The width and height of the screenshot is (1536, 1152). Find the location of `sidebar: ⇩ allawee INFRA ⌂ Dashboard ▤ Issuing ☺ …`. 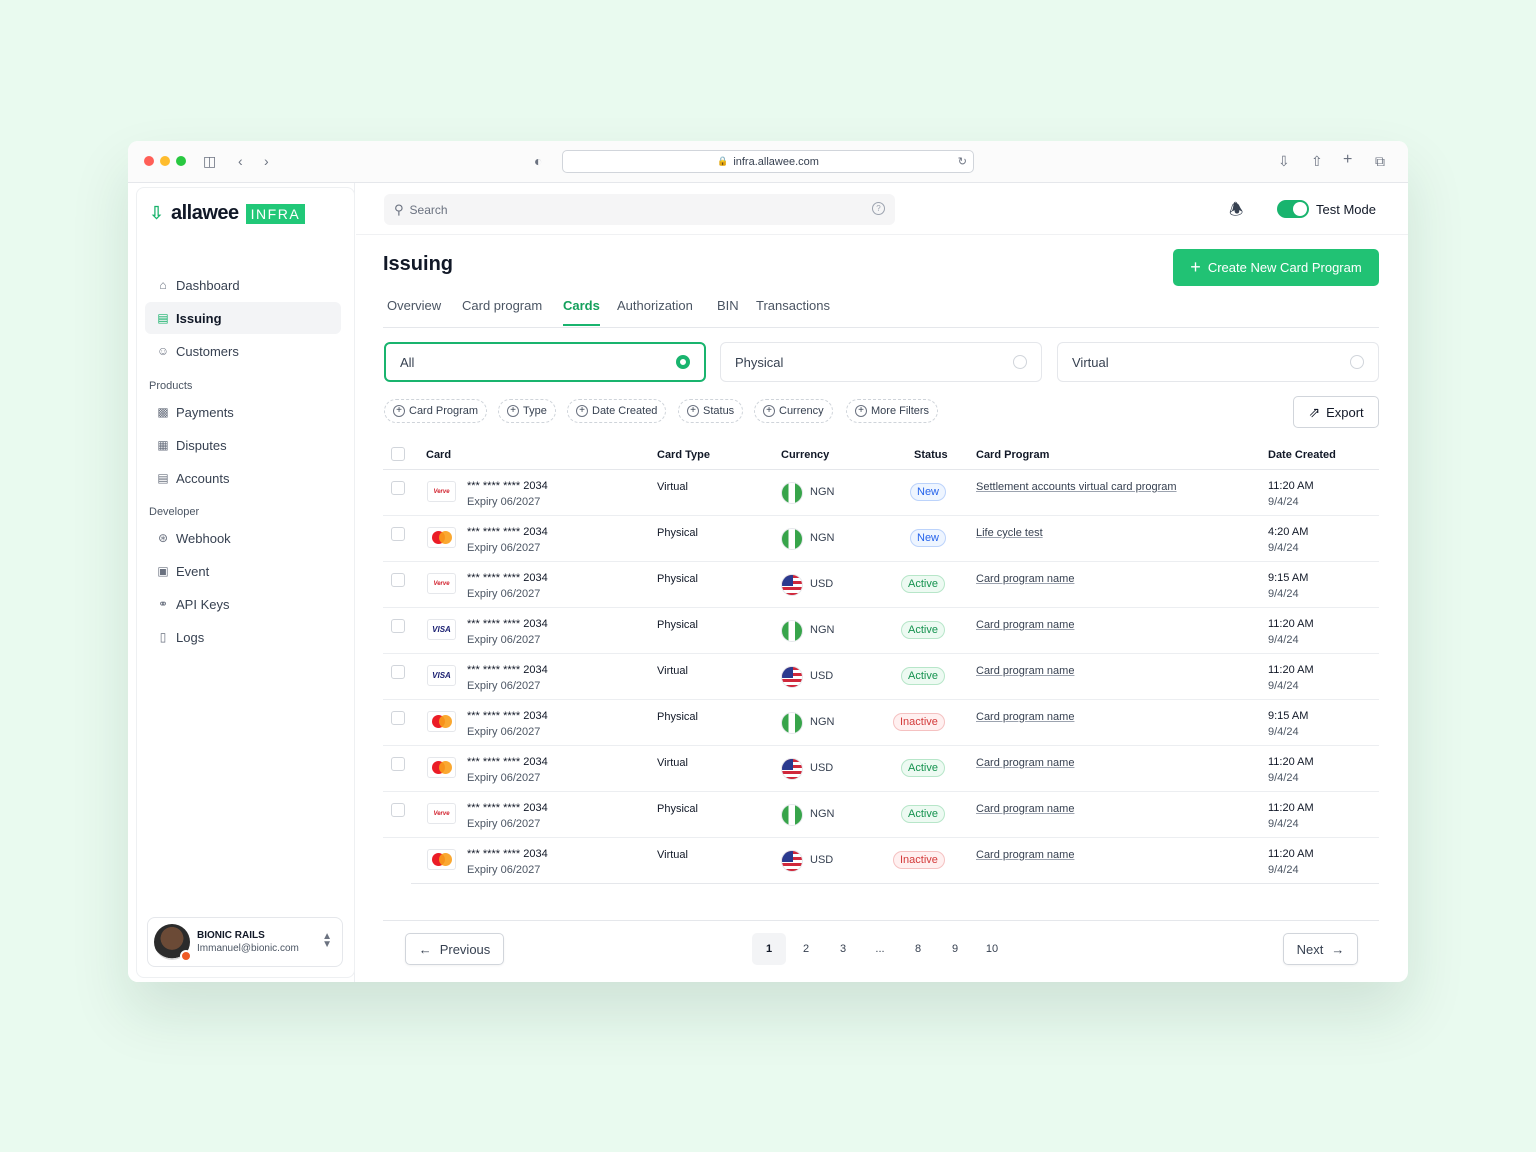

sidebar: ⇩ allawee INFRA ⌂ Dashboard ▤ Issuing ☺ … is located at coordinates (241, 582).